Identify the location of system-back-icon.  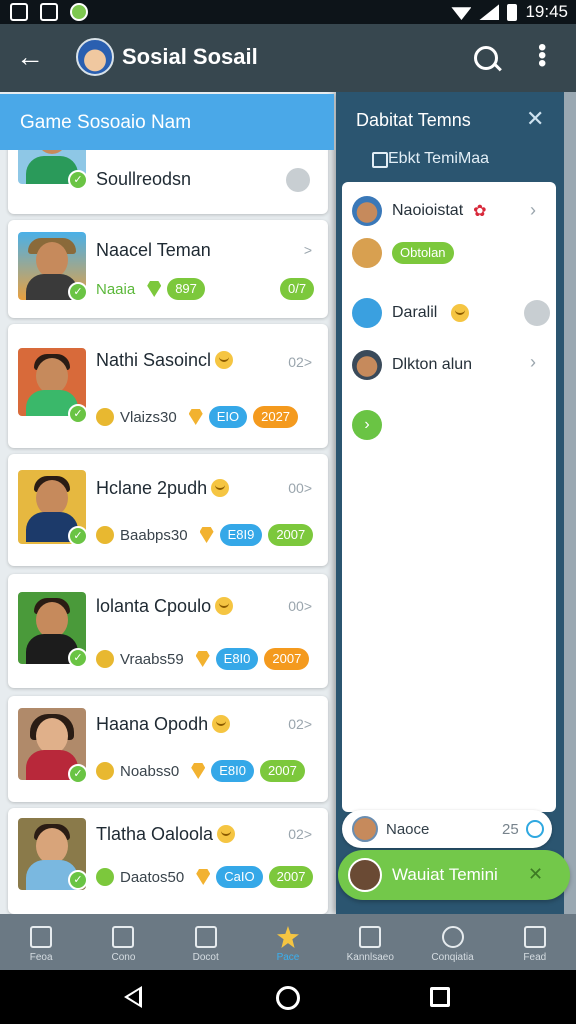
(133, 997).